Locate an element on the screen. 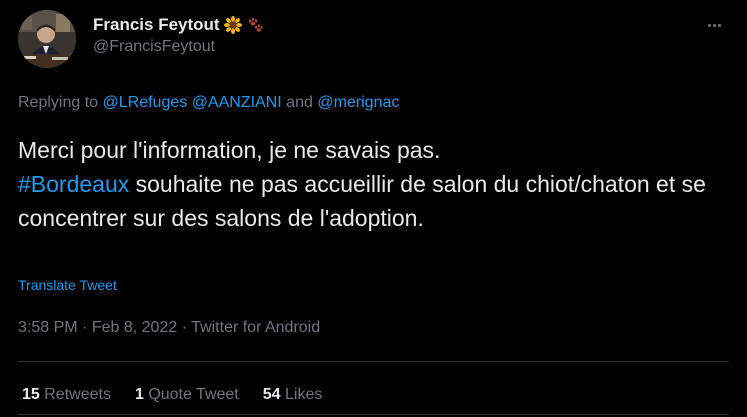 Image resolution: width=747 pixels, height=417 pixels. quote-tweets-stat: 1 Quote Tweet is located at coordinates (187, 395).